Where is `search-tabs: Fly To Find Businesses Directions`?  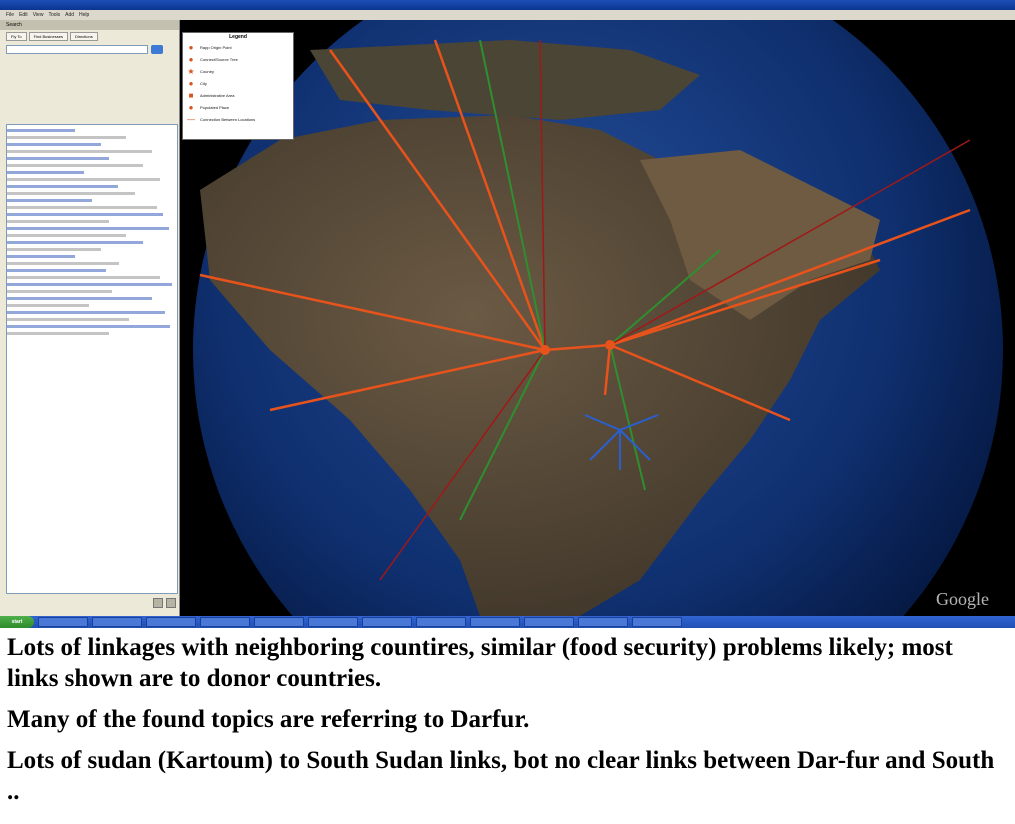 search-tabs: Fly To Find Businesses Directions is located at coordinates (89, 36).